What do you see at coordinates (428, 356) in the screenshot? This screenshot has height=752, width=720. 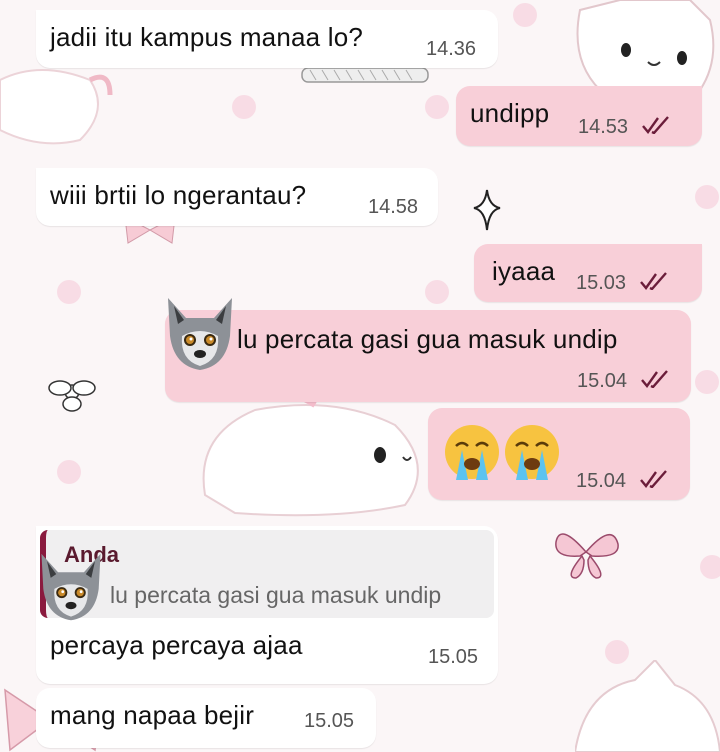 I see `outgoing-message: lu percata gasi gua masuk undip 15.04` at bounding box center [428, 356].